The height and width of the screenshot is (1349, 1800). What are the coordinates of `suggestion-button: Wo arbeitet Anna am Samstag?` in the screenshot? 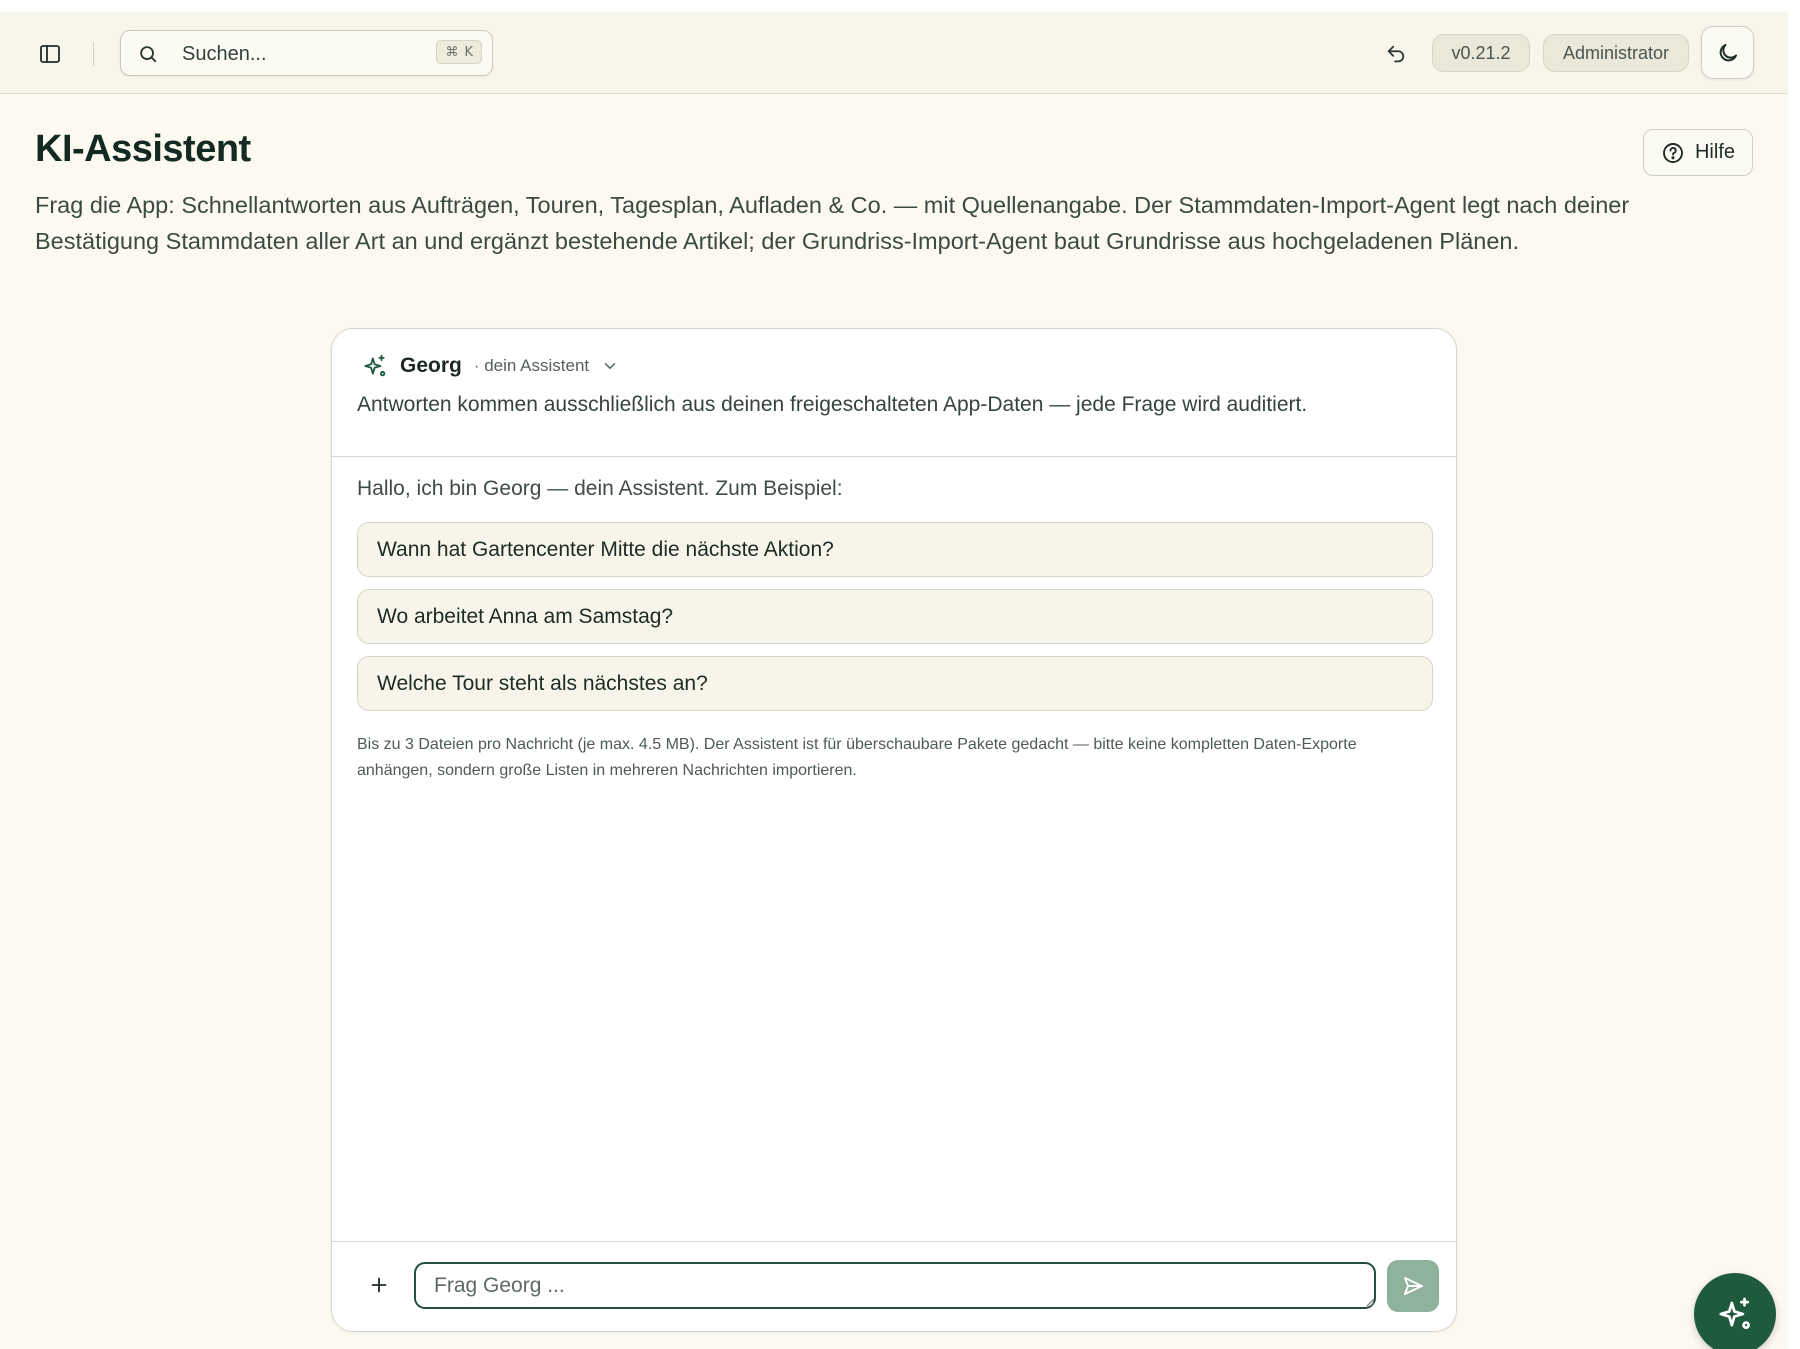 It's located at (895, 616).